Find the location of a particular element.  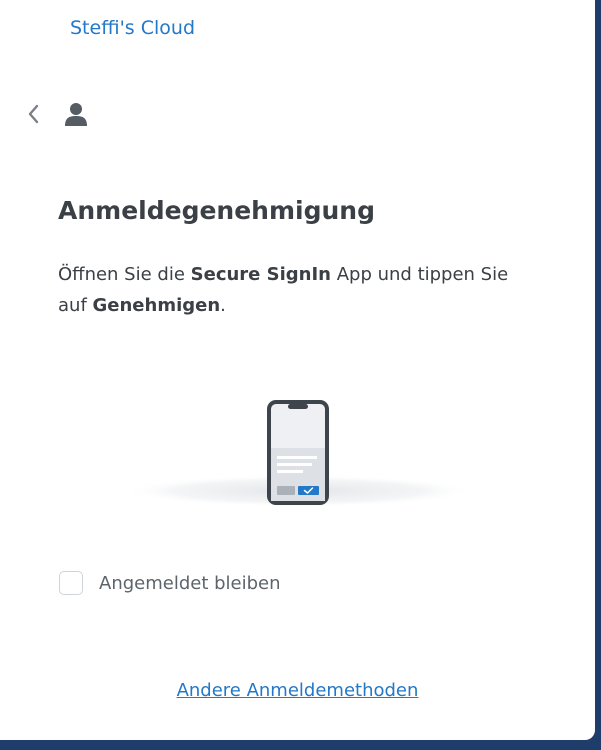

stay-signed-in-label: Angemeldet bleiben is located at coordinates (190, 583).